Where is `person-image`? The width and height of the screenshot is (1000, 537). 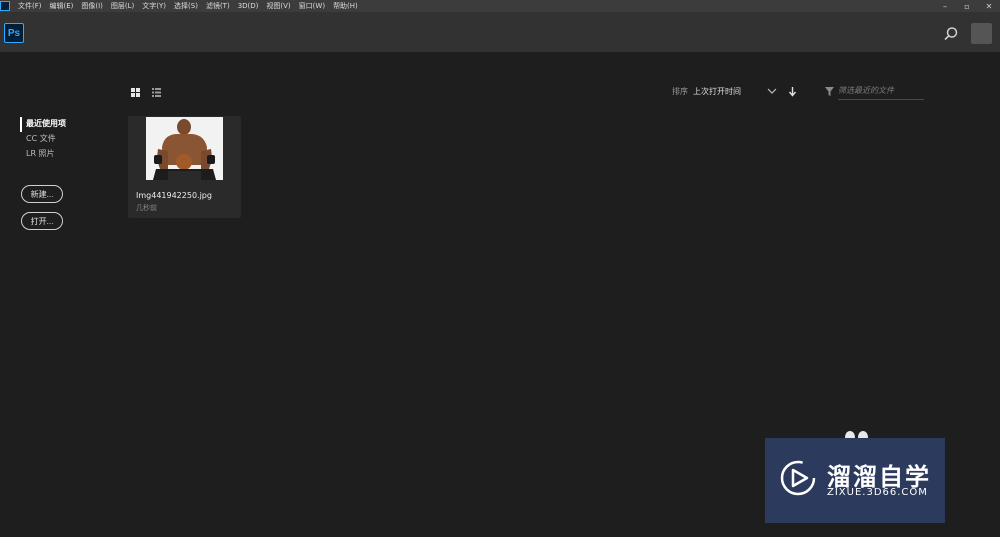 person-image is located at coordinates (184, 148).